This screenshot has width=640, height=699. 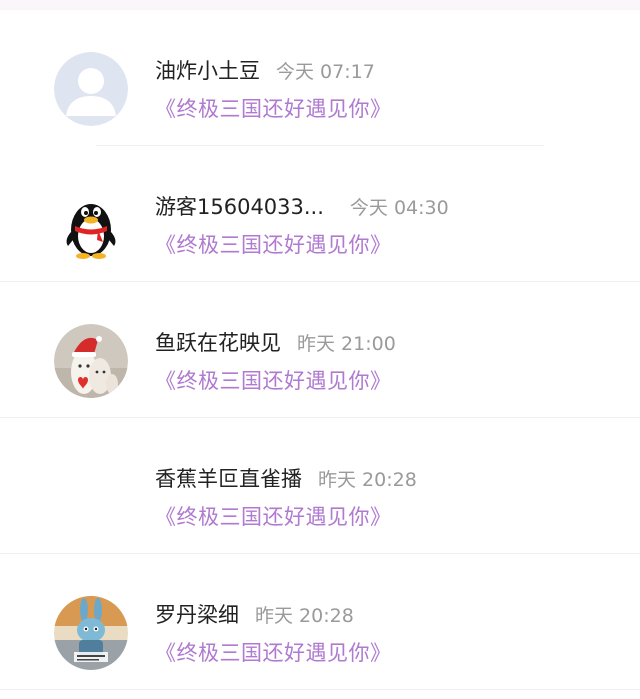 I want to click on top-bar, so click(x=320, y=5).